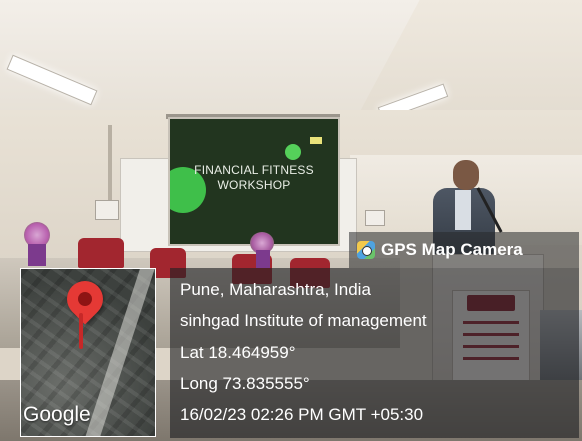 The width and height of the screenshot is (582, 441). Describe the element at coordinates (57, 414) in the screenshot. I see `google-logo: Google` at that location.